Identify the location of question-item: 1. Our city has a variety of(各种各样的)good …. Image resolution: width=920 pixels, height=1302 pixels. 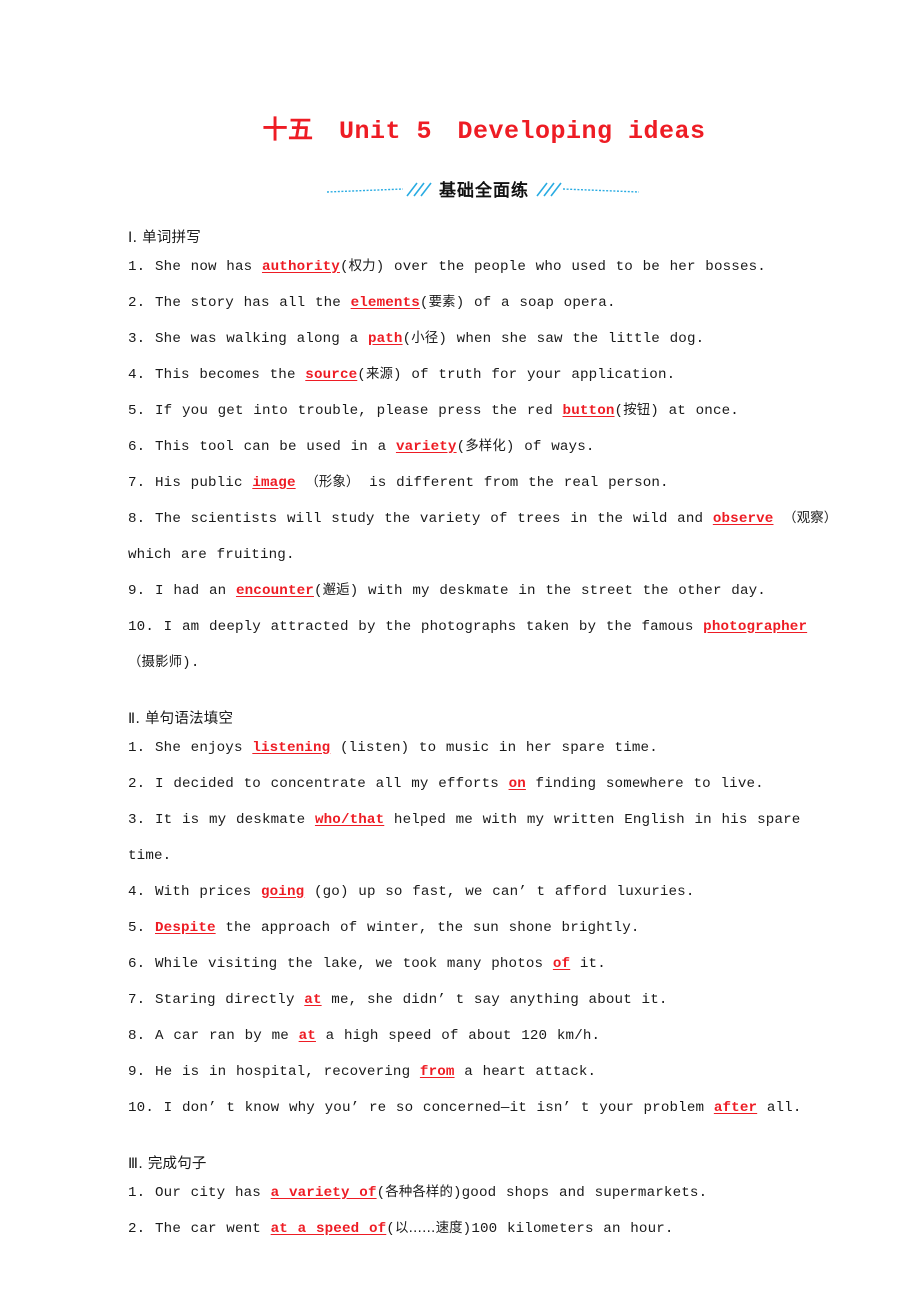
(484, 1193).